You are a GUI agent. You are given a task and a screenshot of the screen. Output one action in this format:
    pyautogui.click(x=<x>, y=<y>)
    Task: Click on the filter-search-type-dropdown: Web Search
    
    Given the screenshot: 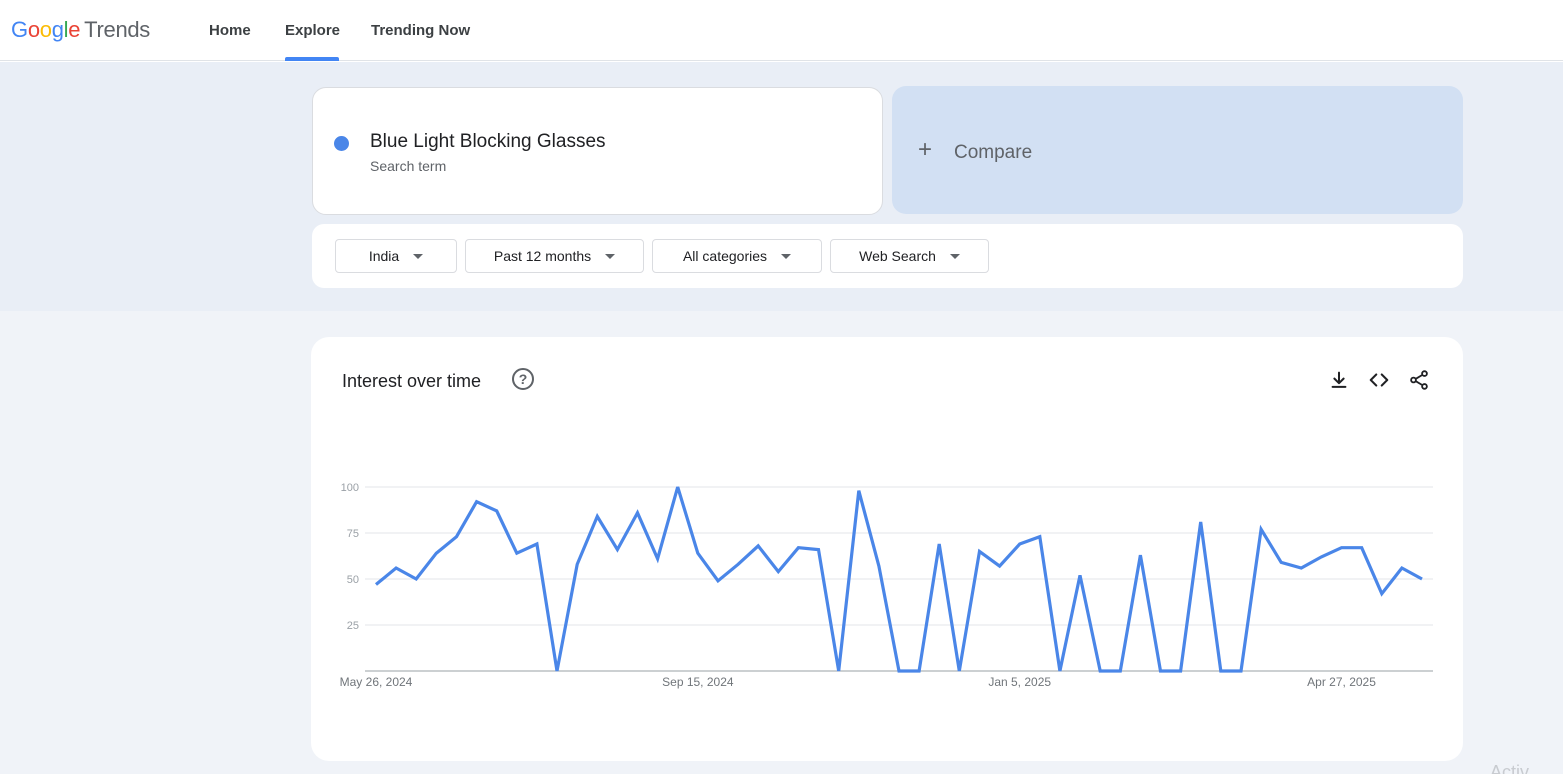 What is the action you would take?
    pyautogui.click(x=909, y=256)
    